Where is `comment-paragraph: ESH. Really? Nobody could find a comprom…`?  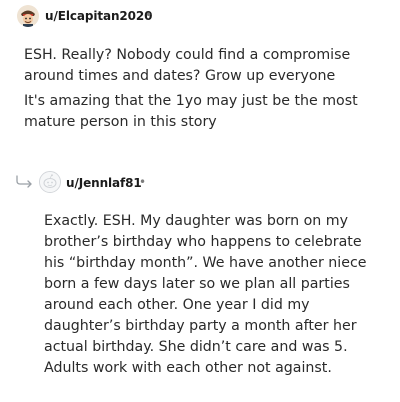 comment-paragraph: ESH. Really? Nobody could find a comprom… is located at coordinates (187, 65).